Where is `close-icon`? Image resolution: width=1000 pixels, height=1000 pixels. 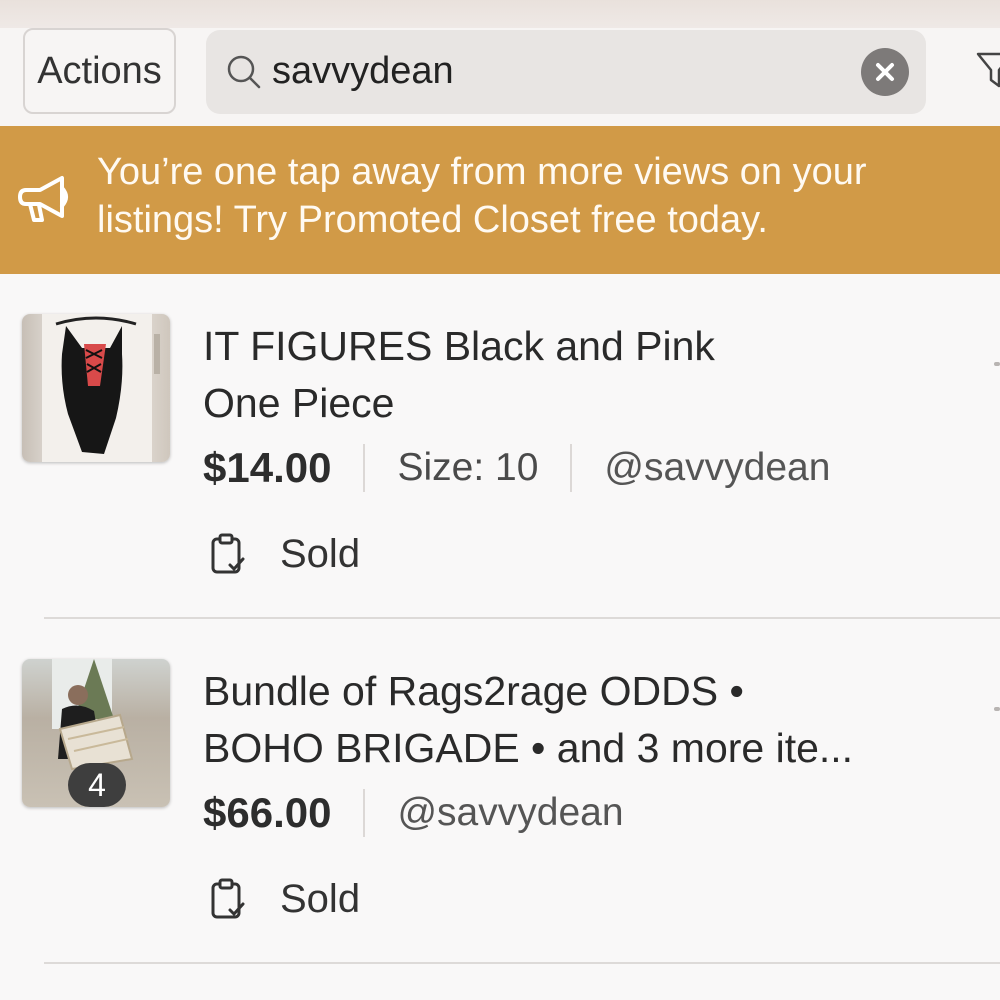 close-icon is located at coordinates (885, 72).